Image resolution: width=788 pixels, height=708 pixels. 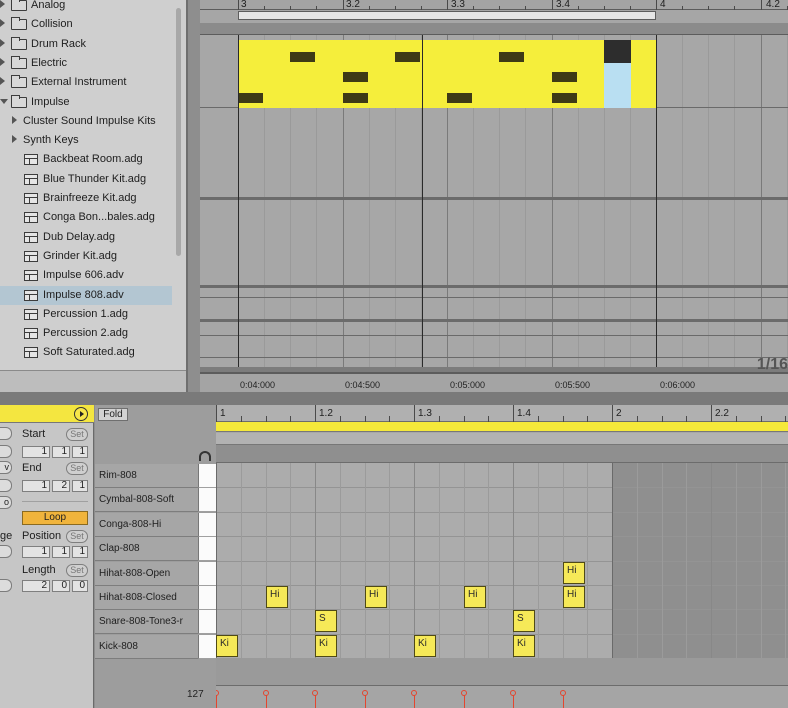 What do you see at coordinates (146, 598) in the screenshot?
I see `drum-pad-row: Hihat-808-Closed` at bounding box center [146, 598].